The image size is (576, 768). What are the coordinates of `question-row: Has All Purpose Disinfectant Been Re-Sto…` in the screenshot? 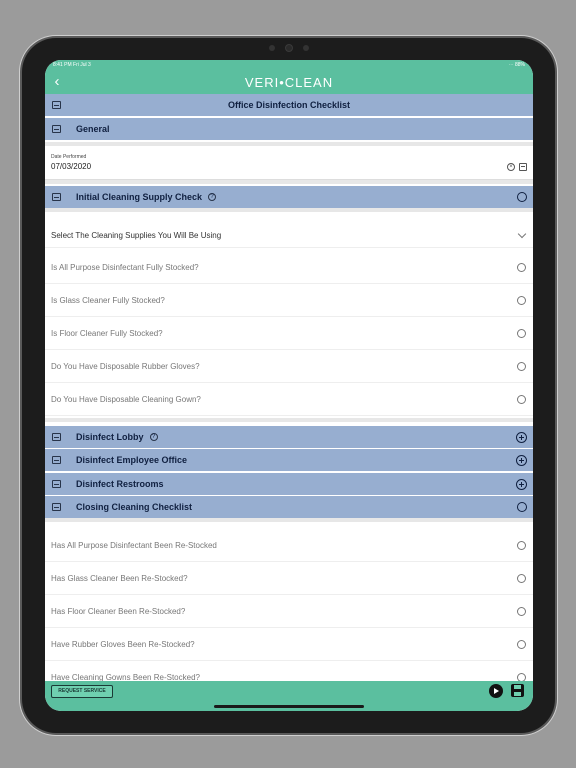 It's located at (289, 545).